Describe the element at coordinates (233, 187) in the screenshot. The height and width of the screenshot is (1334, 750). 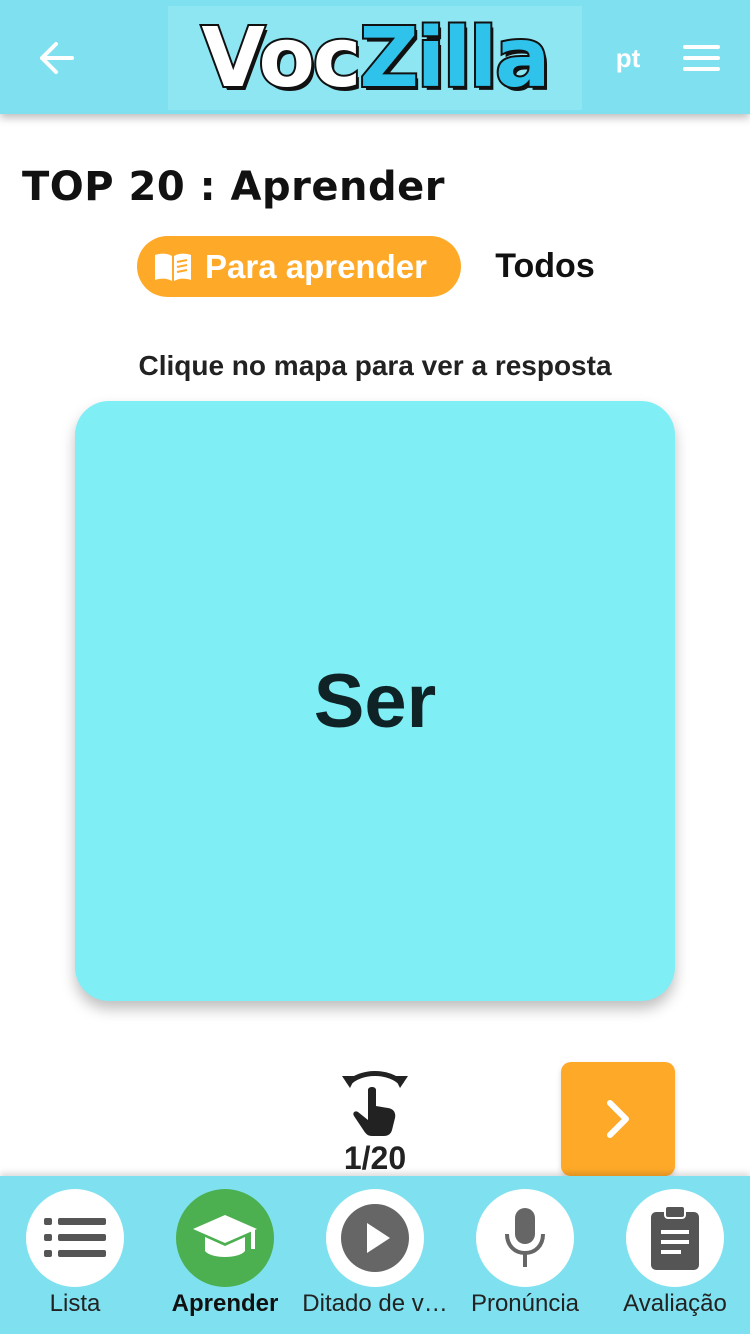
I see `page-title: TOP 20 : Aprender` at that location.